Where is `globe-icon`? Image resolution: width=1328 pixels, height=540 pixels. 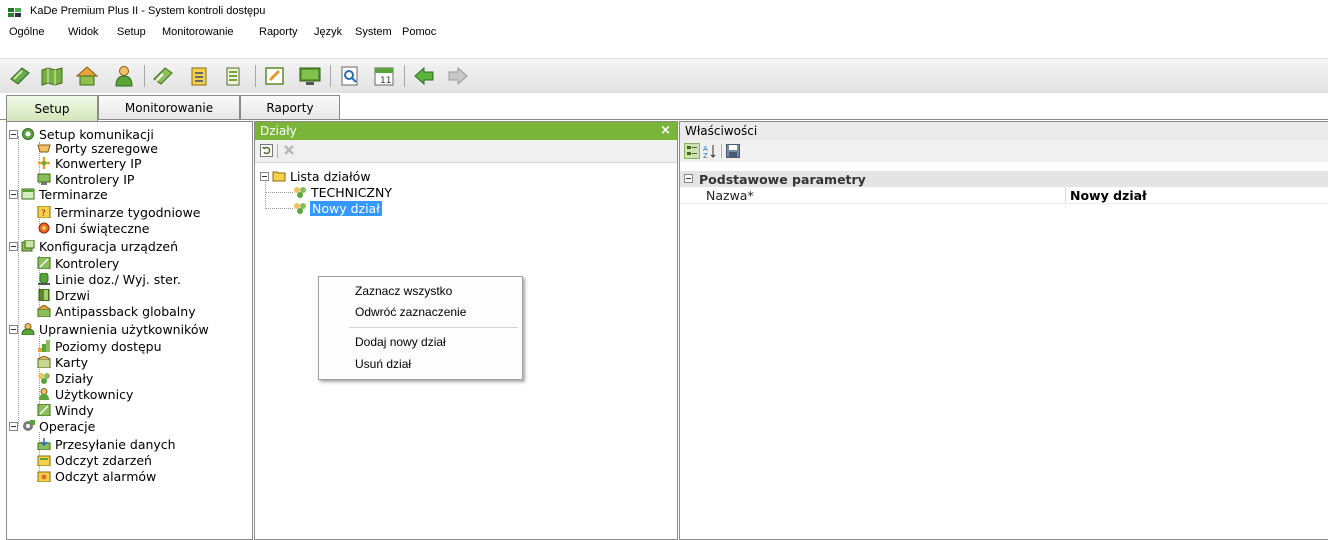
globe-icon is located at coordinates (28, 134).